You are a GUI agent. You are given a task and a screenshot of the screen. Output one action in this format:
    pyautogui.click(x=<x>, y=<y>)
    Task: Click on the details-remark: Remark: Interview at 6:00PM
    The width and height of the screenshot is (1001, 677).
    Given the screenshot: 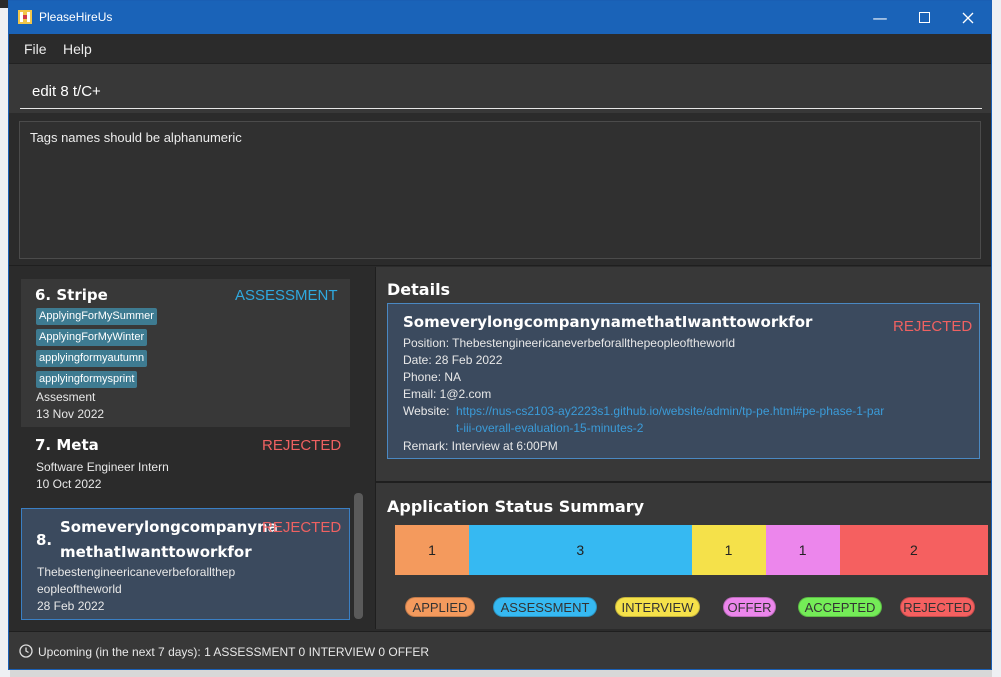 What is the action you would take?
    pyautogui.click(x=480, y=446)
    